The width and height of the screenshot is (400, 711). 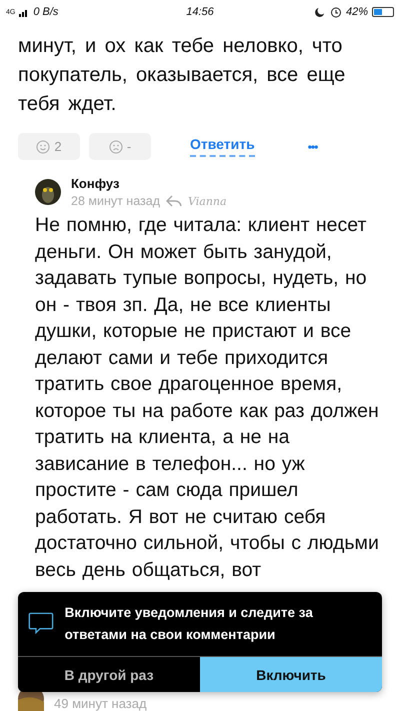 What do you see at coordinates (115, 147) in the screenshot?
I see `frown-icon` at bounding box center [115, 147].